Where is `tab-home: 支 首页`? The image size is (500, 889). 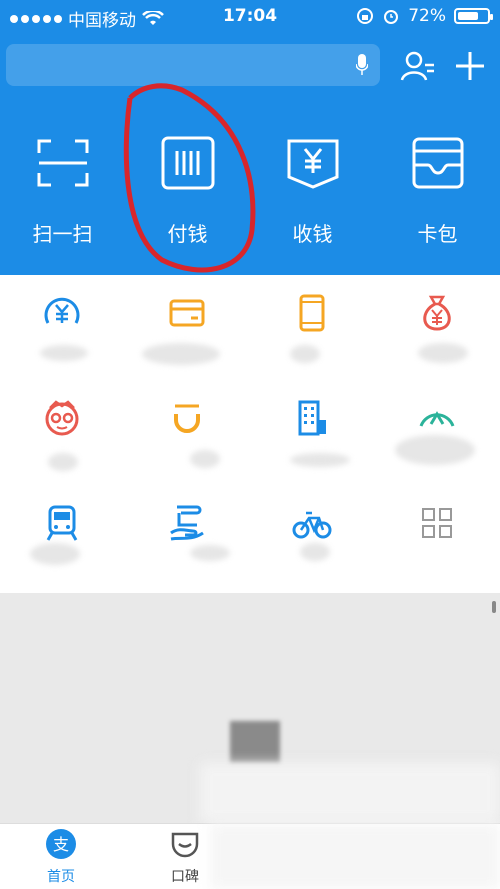 tab-home: 支 首页 is located at coordinates (61, 858).